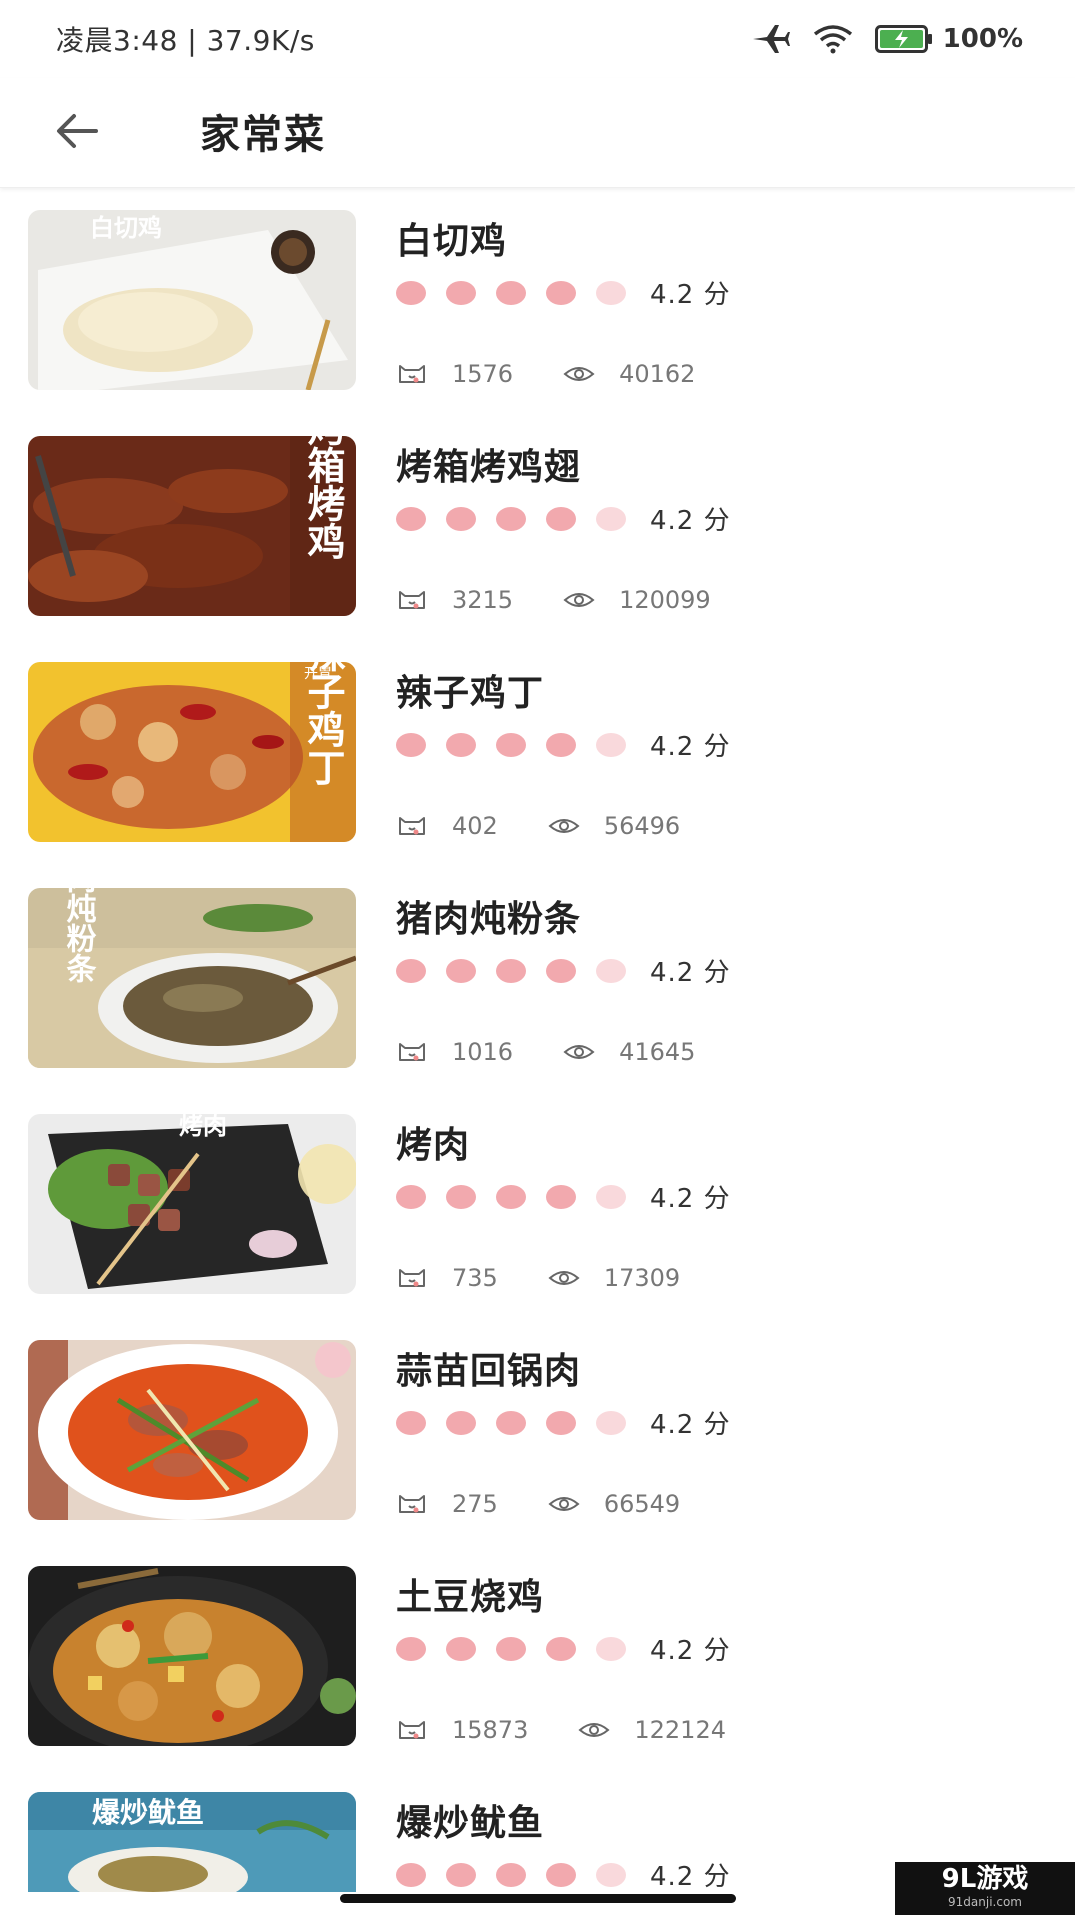 Image resolution: width=1075 pixels, height=1915 pixels. Describe the element at coordinates (545, 1052) in the screenshot. I see `recipe-stats: 1016 41645` at that location.